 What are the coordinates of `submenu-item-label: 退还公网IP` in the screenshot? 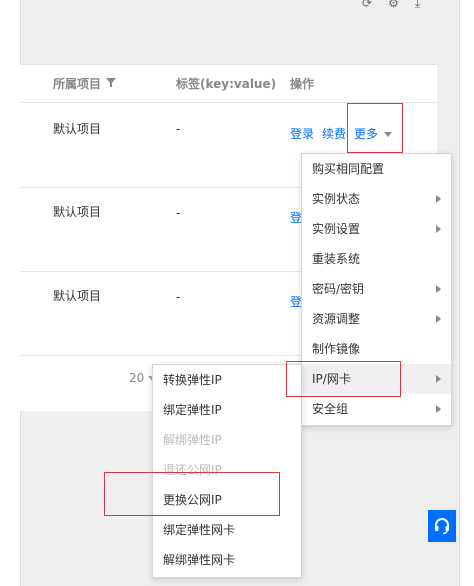 It's located at (192, 470).